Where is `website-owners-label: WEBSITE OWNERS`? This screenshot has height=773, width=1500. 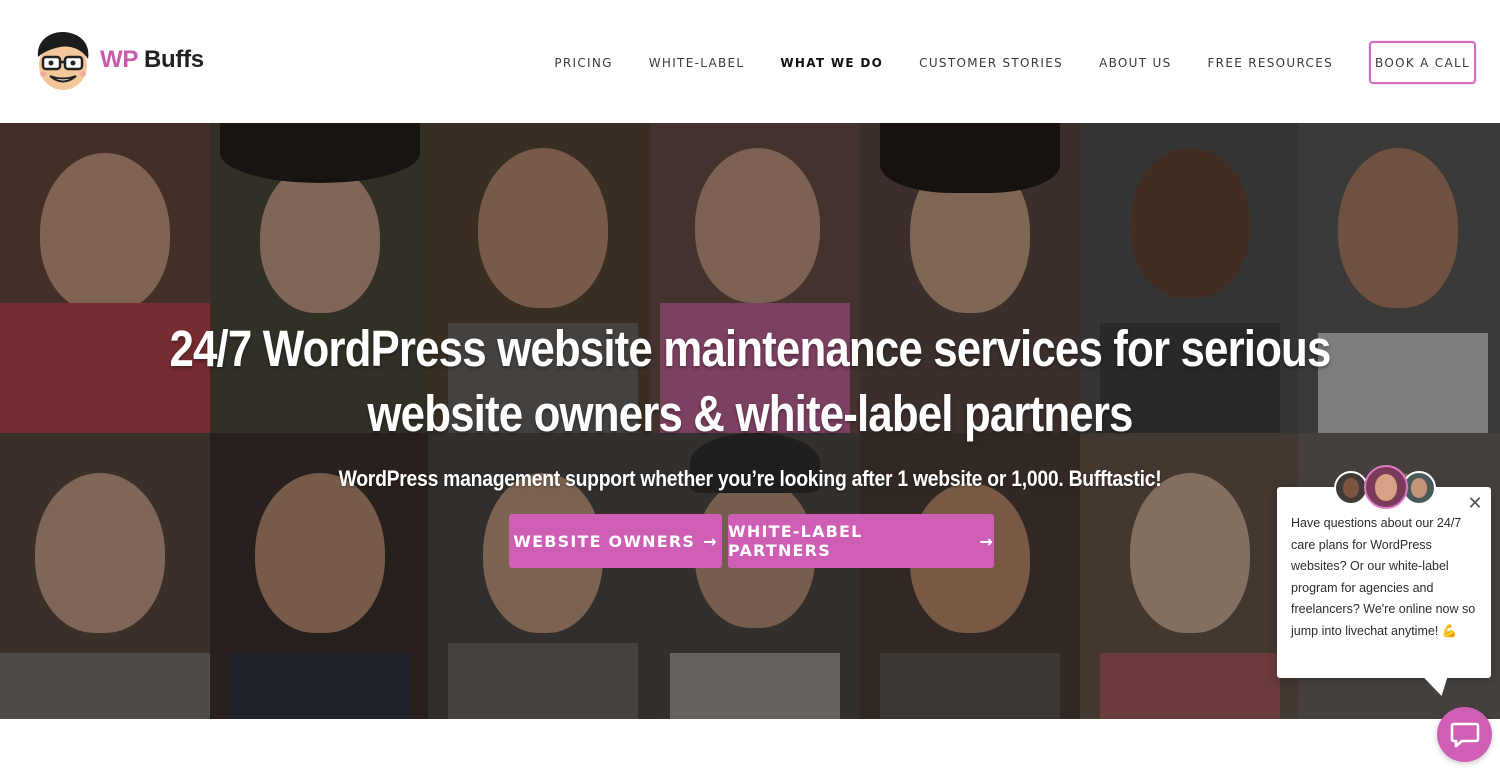 website-owners-label: WEBSITE OWNERS is located at coordinates (604, 541).